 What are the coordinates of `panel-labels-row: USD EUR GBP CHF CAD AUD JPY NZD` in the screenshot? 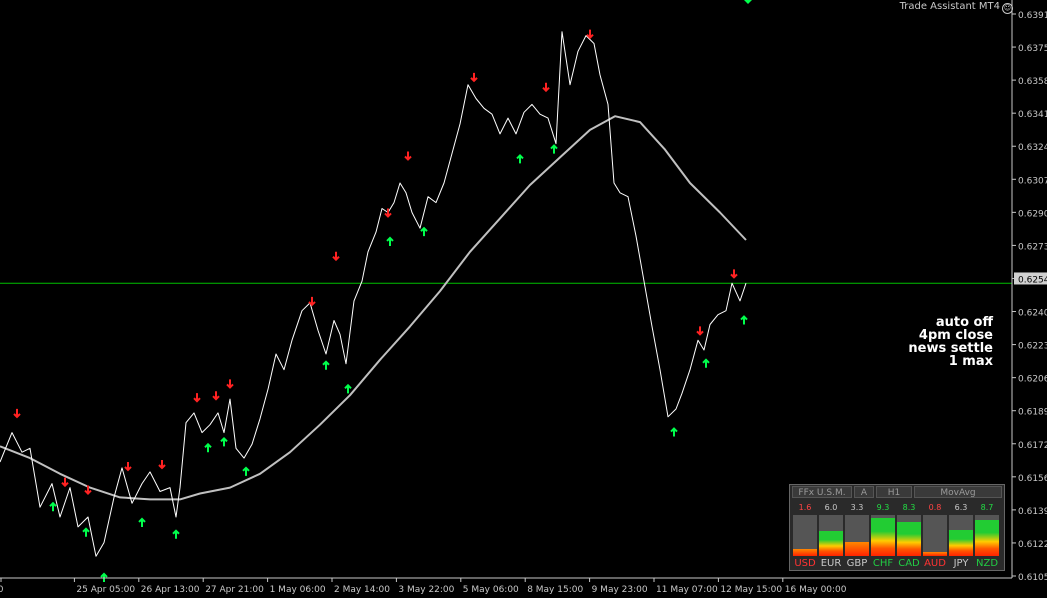 It's located at (897, 563).